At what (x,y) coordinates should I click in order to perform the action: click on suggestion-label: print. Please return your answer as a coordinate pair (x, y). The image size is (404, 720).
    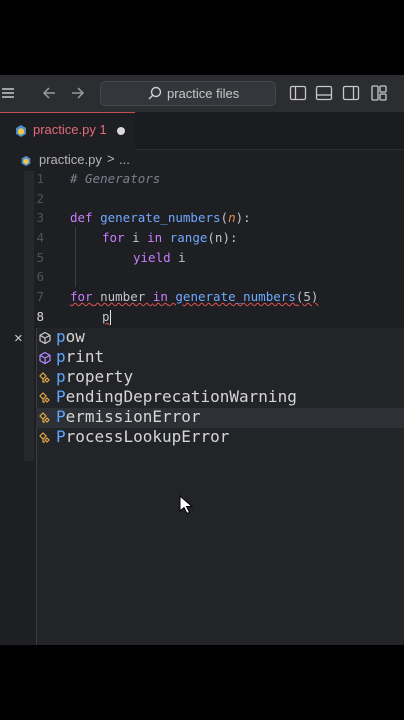
    Looking at the image, I should click on (80, 356).